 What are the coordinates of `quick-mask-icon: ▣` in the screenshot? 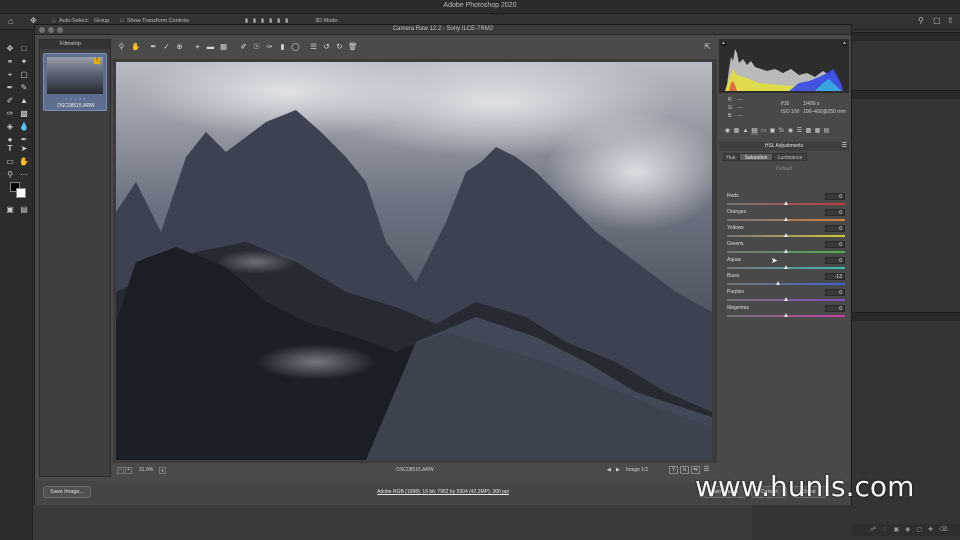 It's located at (10, 209).